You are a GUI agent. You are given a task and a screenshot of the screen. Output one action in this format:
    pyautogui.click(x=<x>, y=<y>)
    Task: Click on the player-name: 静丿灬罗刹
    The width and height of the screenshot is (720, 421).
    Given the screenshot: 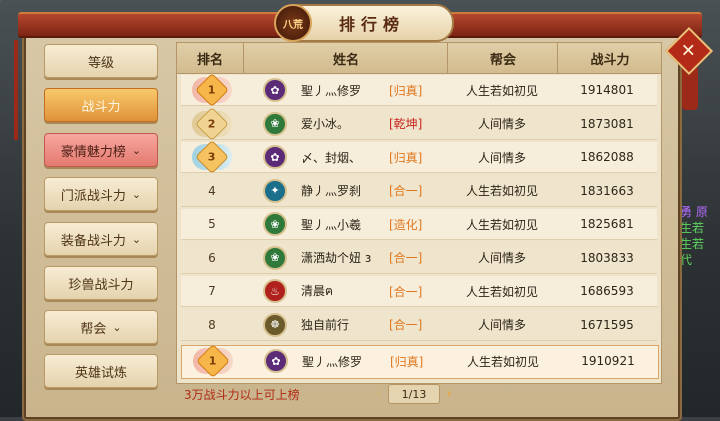 What is the action you would take?
    pyautogui.click(x=331, y=191)
    